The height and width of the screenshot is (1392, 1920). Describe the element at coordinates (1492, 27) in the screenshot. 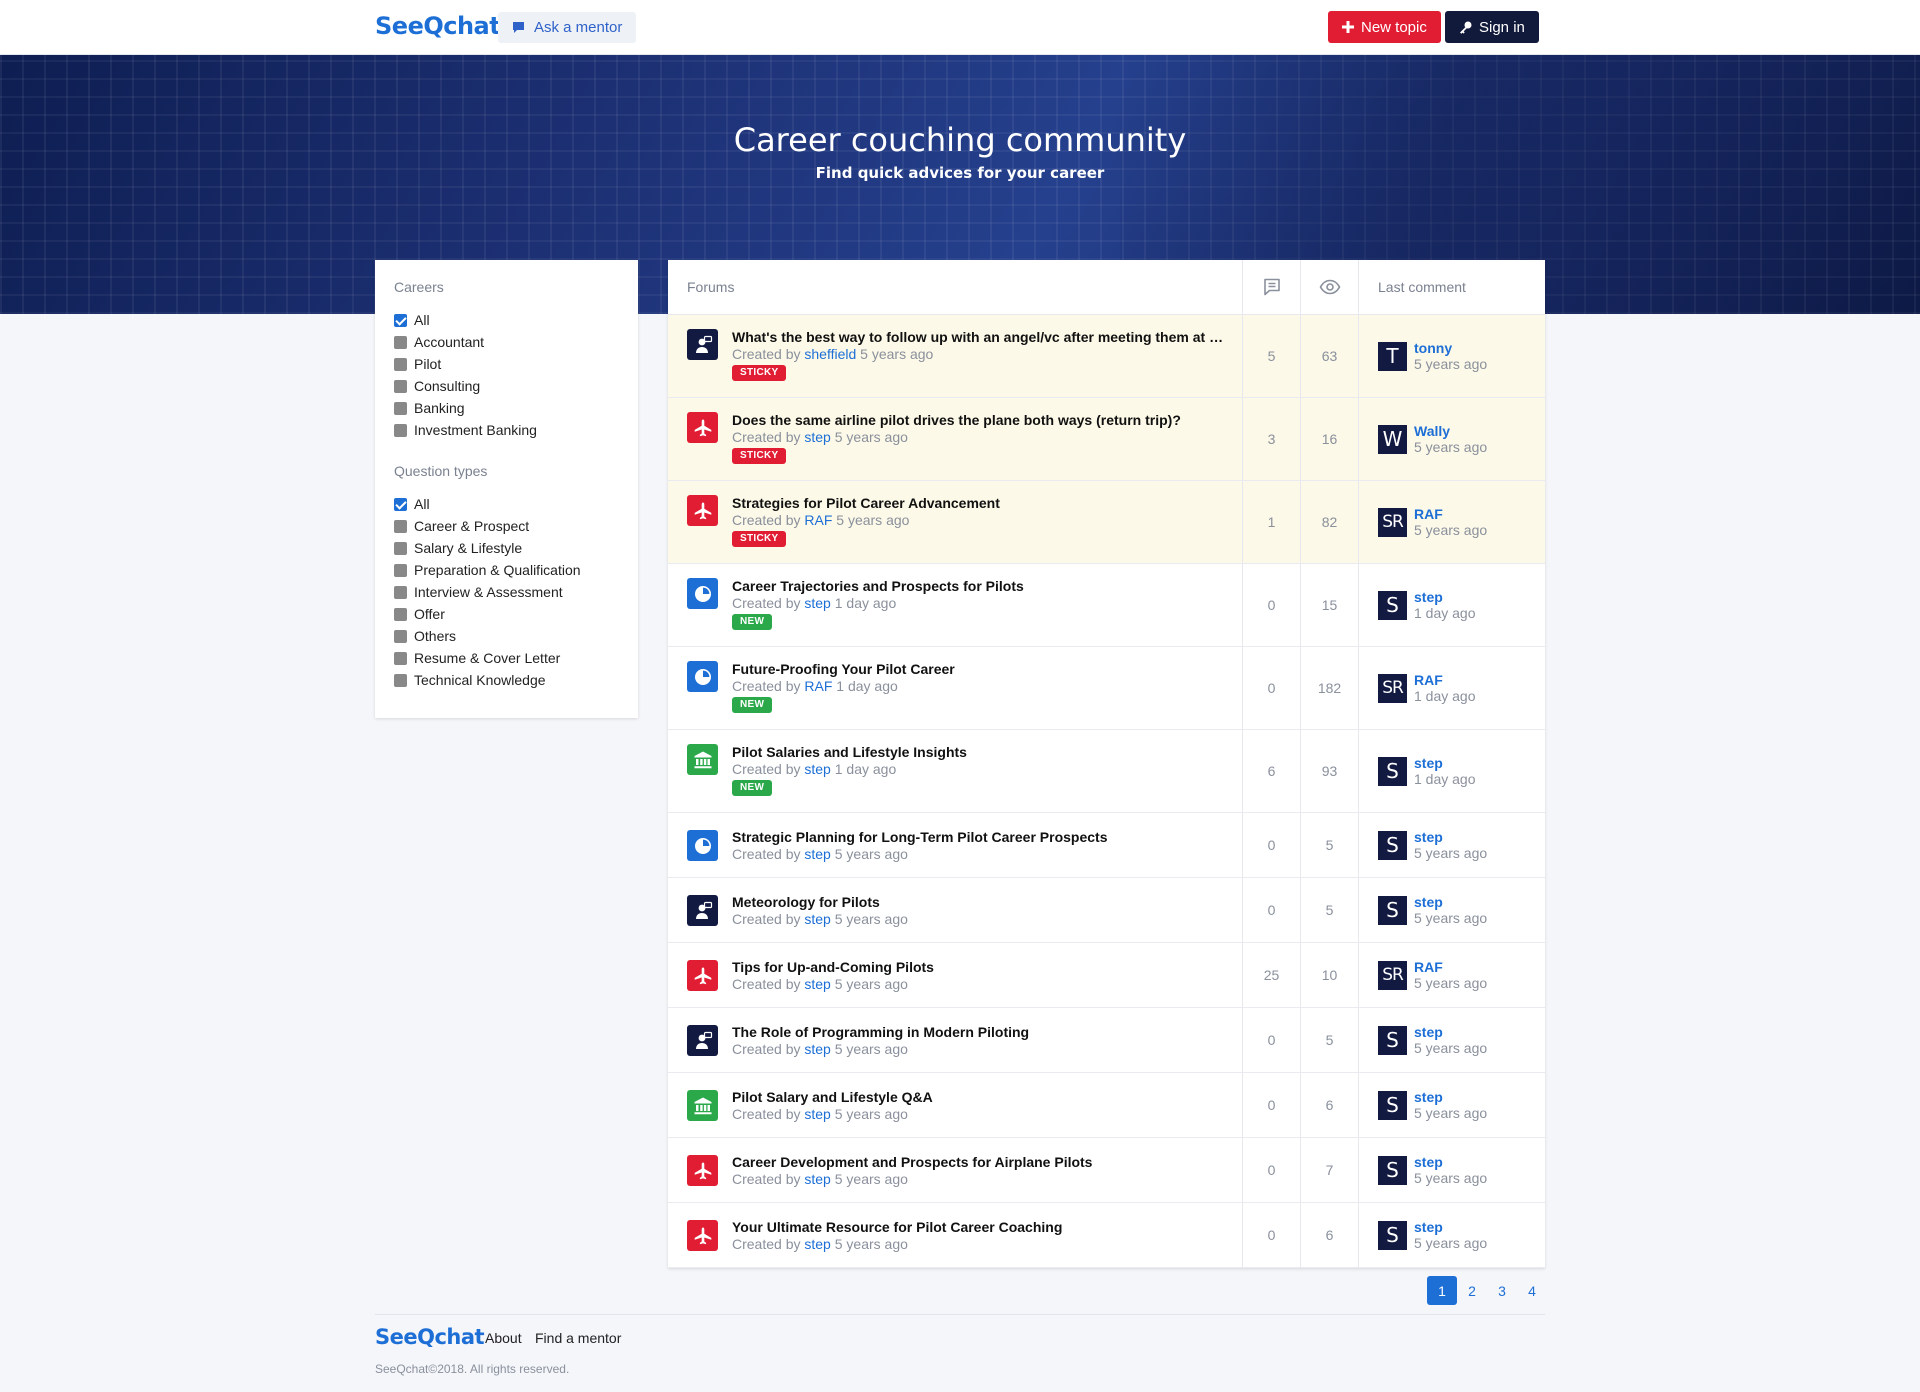

I see `sign-in-button: Sign in` at that location.